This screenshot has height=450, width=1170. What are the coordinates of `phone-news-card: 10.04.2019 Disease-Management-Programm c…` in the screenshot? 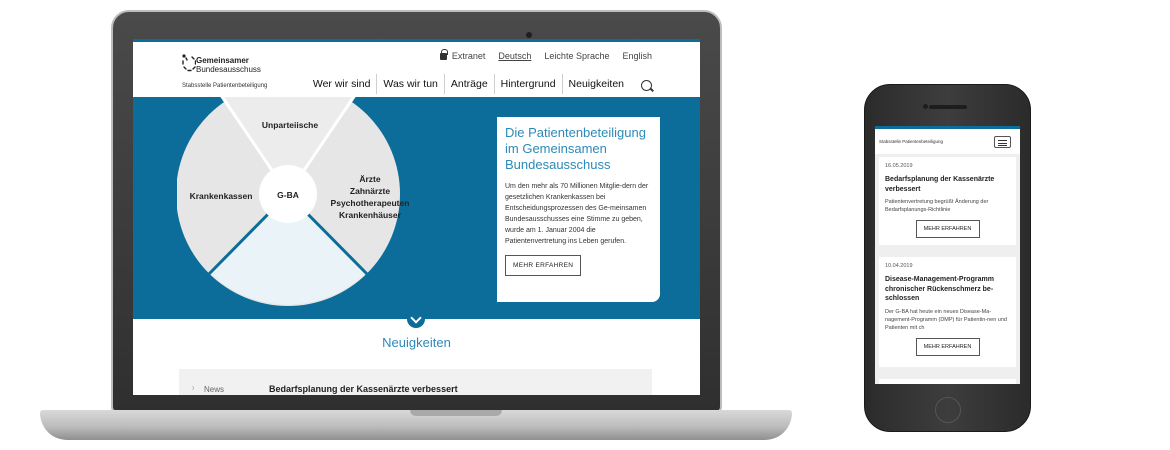 It's located at (947, 312).